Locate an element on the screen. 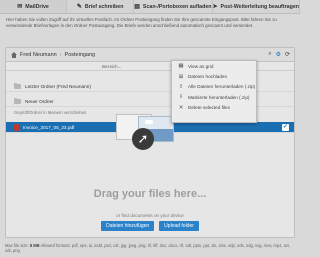 The image size is (320, 257). menu-item-delete-selected: ✕ Delete selected files is located at coordinates (214, 108).